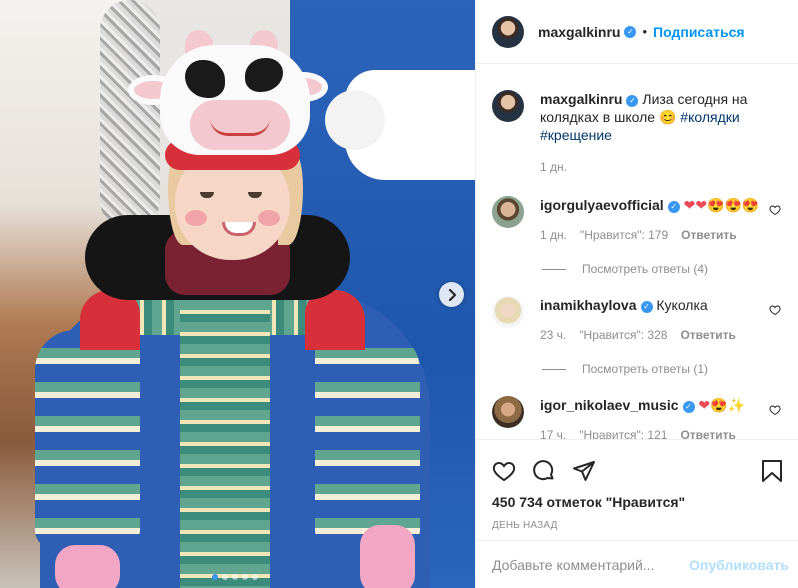 The width and height of the screenshot is (798, 588). I want to click on save-button, so click(768, 471).